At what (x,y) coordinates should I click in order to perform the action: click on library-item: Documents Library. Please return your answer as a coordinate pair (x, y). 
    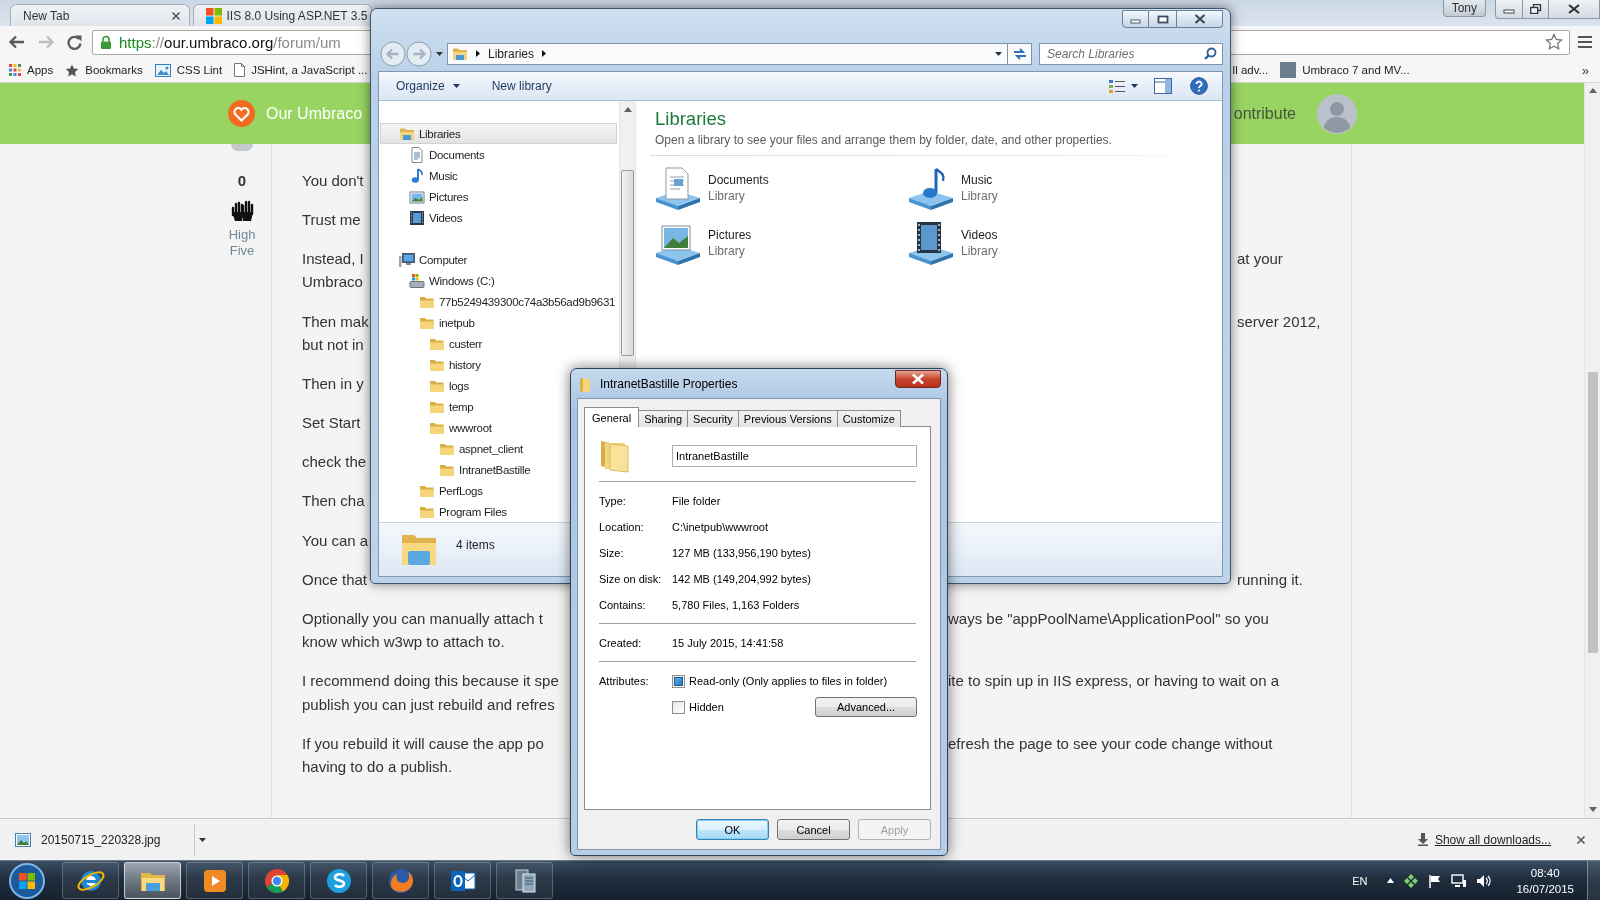
    Looking at the image, I should click on (712, 188).